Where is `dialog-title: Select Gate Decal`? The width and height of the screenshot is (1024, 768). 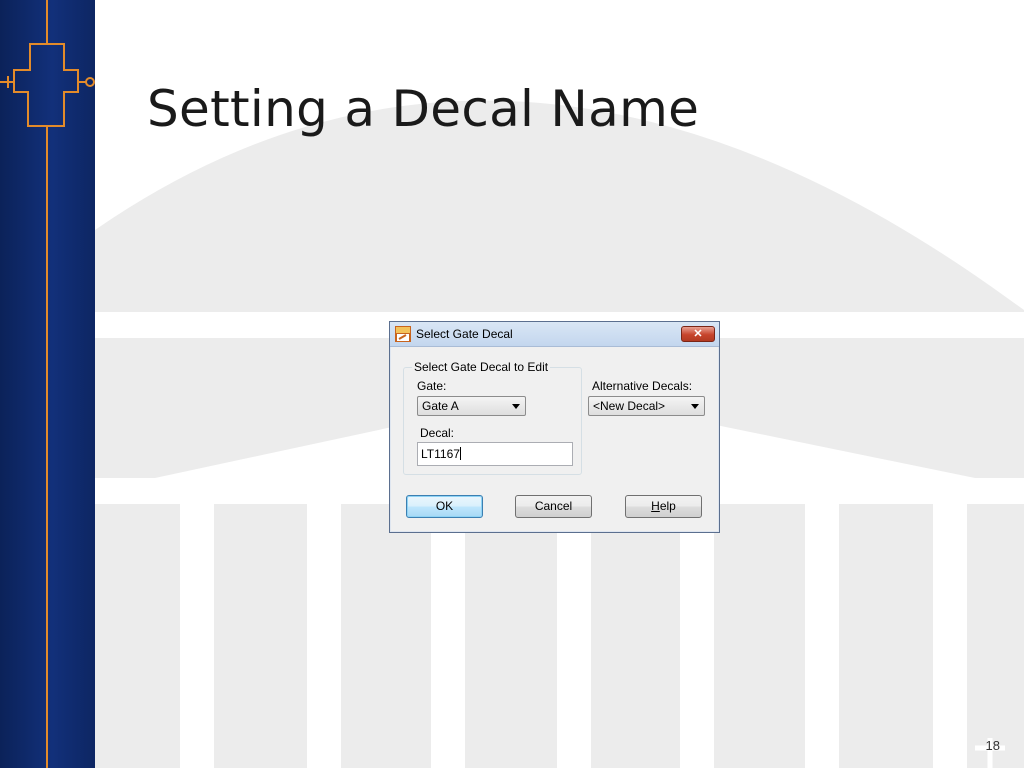 dialog-title: Select Gate Decal is located at coordinates (464, 334).